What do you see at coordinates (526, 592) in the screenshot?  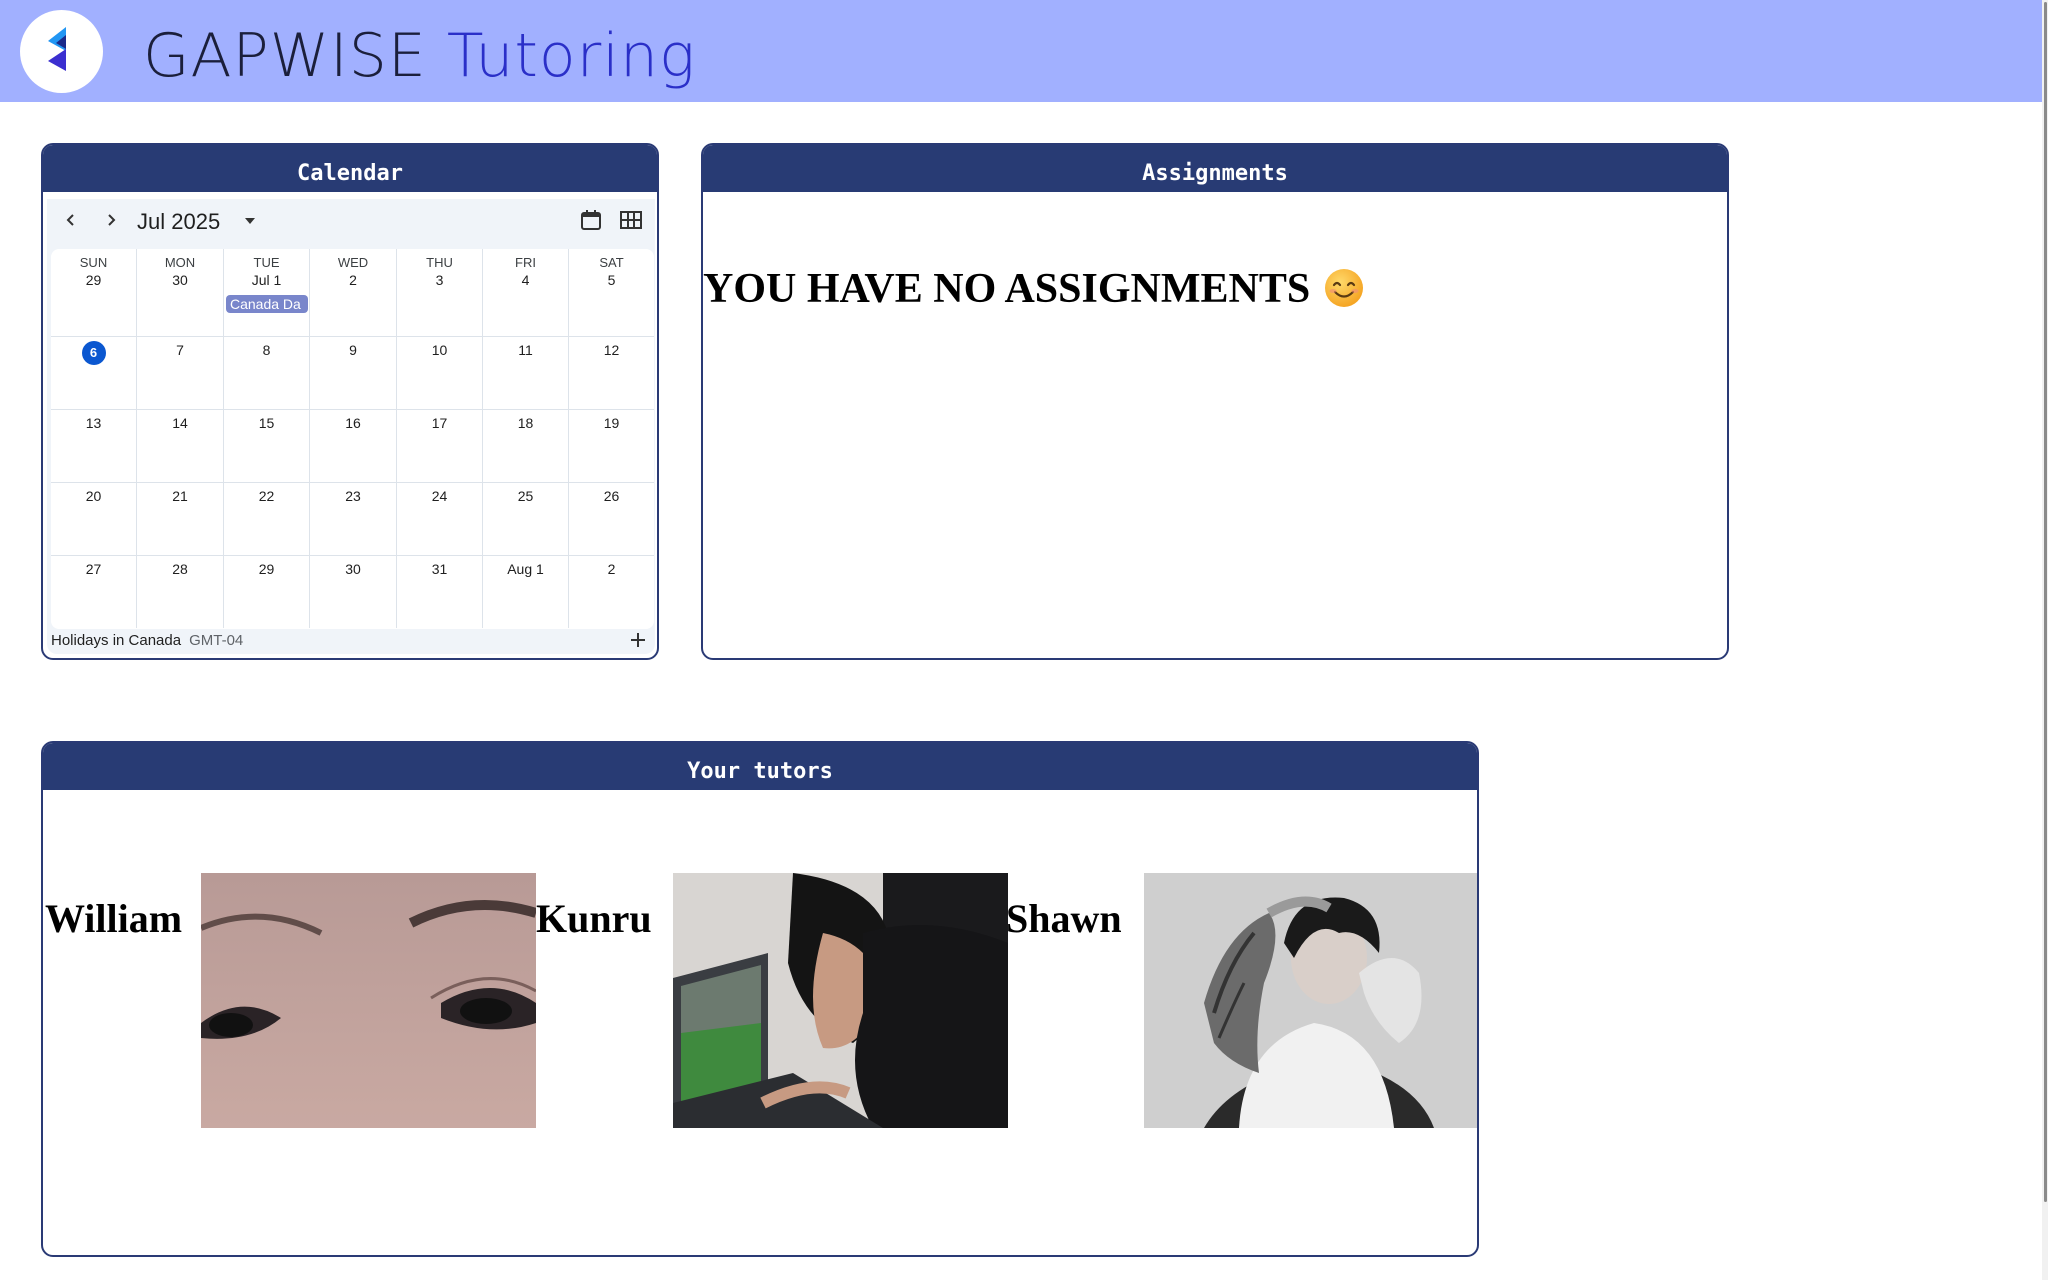 I see `day-cell: Aug 1` at bounding box center [526, 592].